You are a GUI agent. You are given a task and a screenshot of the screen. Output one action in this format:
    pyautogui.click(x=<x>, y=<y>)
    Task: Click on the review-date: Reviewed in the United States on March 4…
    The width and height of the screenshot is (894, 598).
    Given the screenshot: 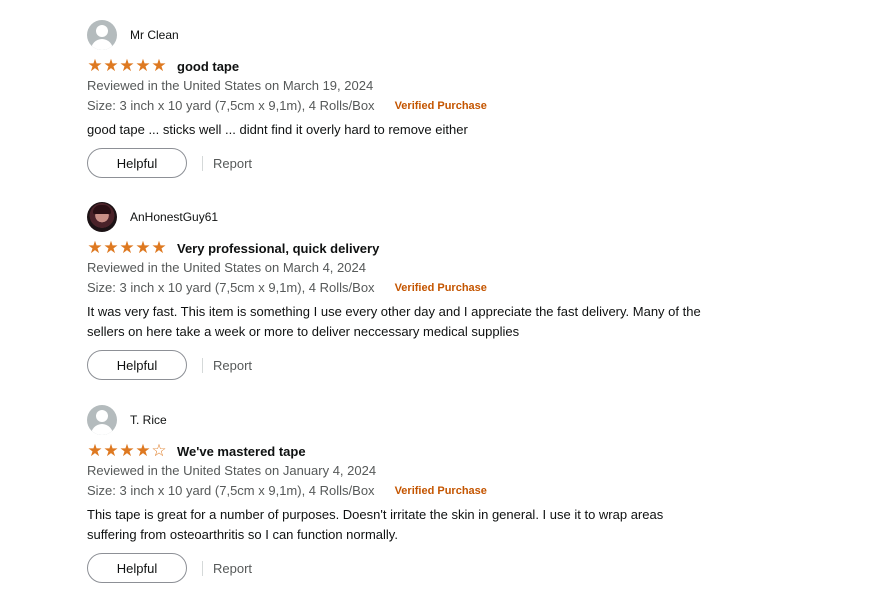 What is the action you would take?
    pyautogui.click(x=226, y=267)
    